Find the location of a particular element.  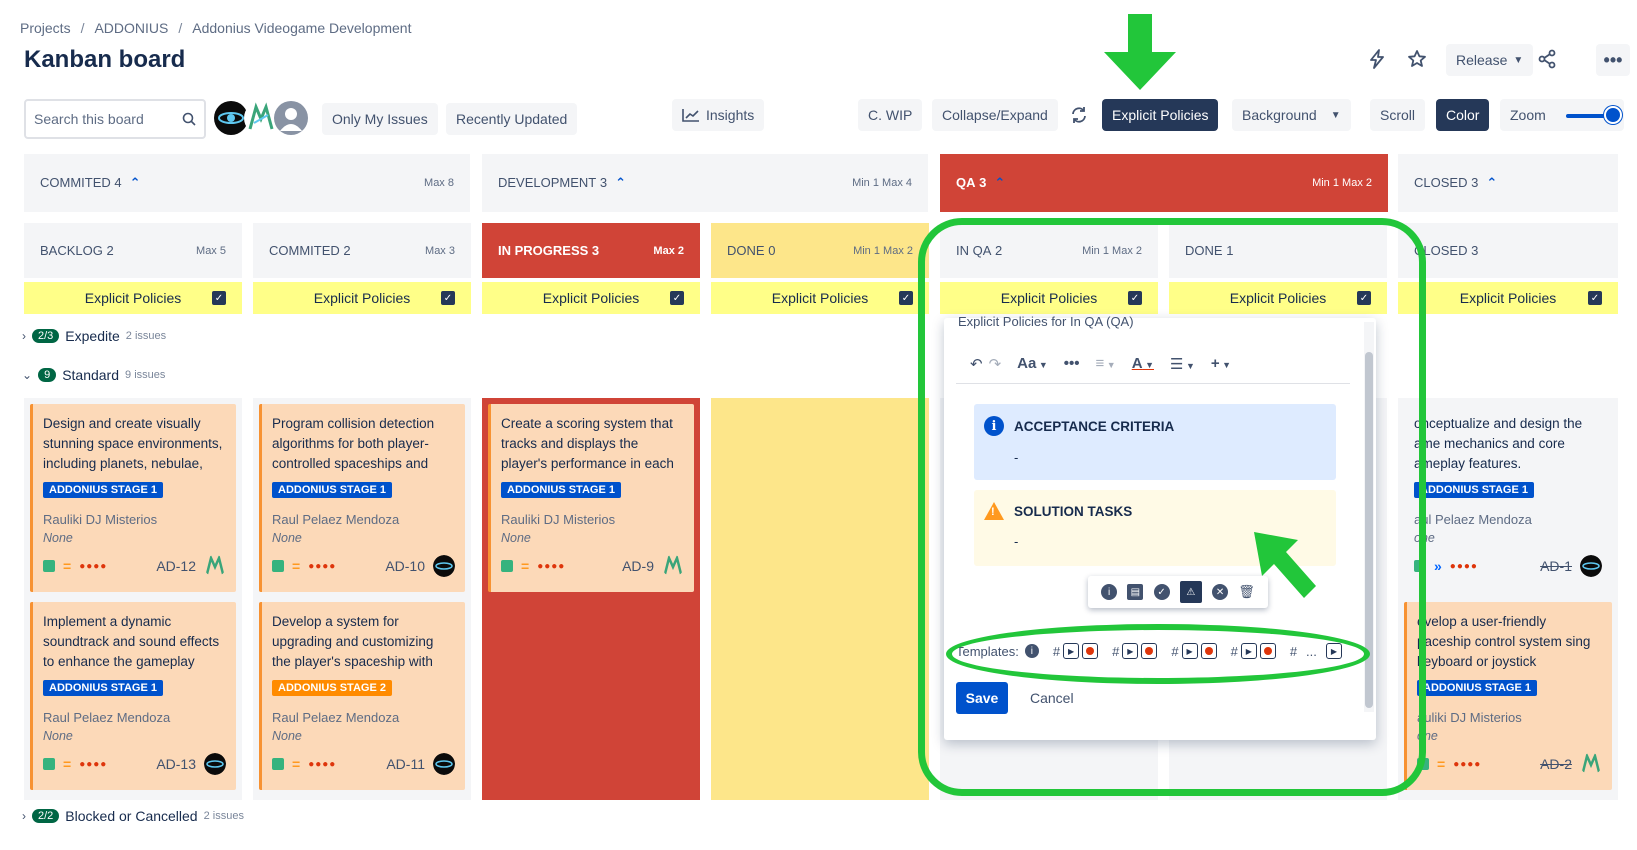

swimlane-blocked: › 2/2 Blocked or Cancelled 2 issues is located at coordinates (133, 816).